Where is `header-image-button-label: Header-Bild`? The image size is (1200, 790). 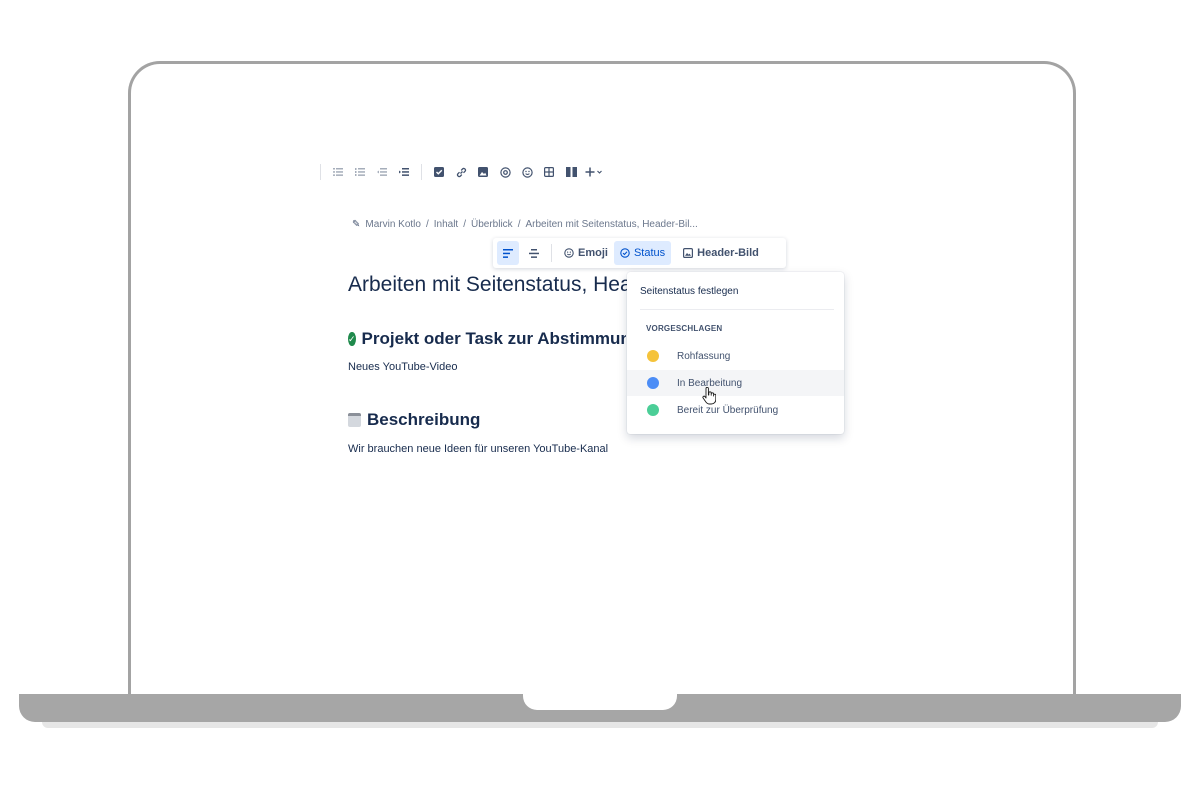 header-image-button-label: Header-Bild is located at coordinates (728, 253).